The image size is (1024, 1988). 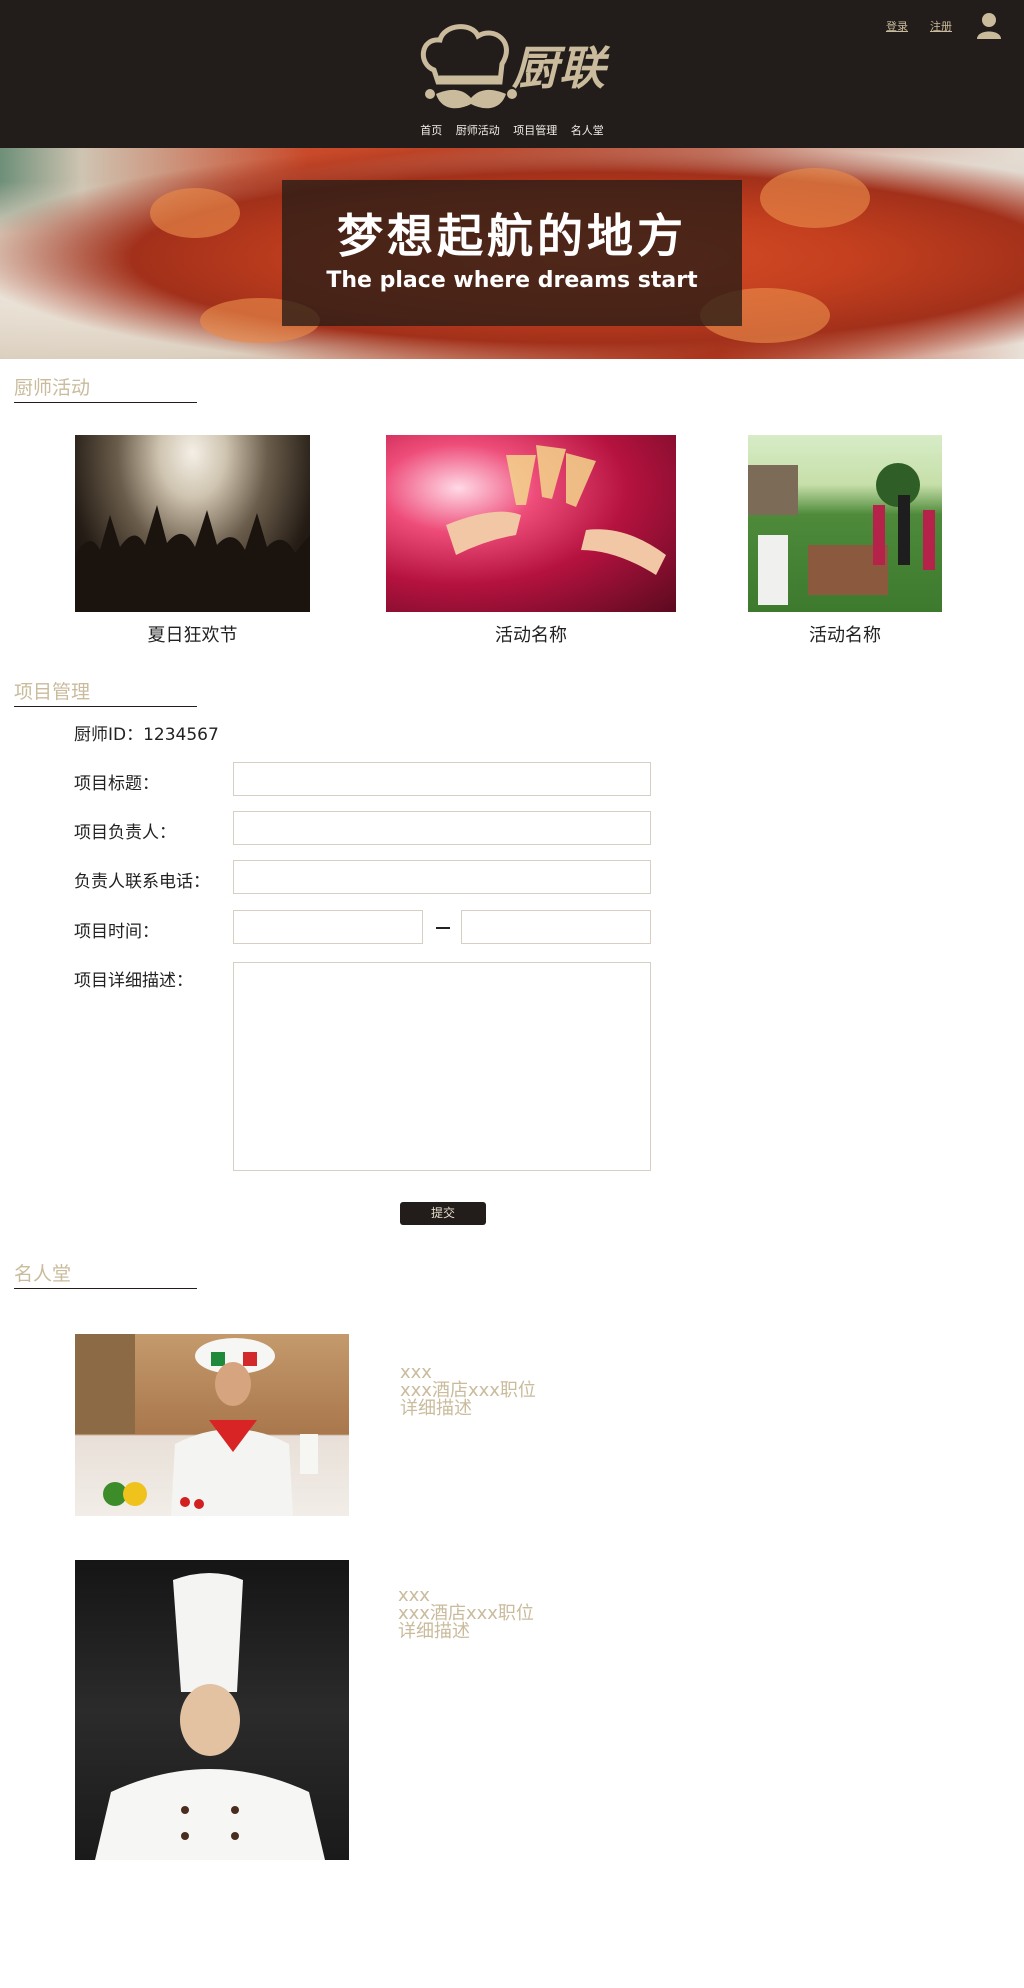 I want to click on chef-logo-icon, so click(x=471, y=68).